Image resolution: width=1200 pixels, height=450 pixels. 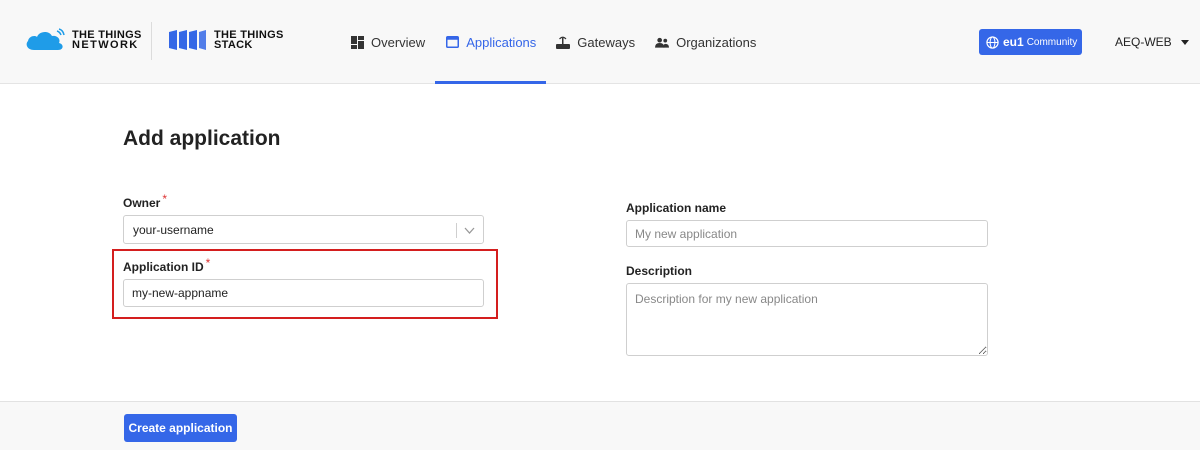 I want to click on cluster-region: eu1, so click(x=1013, y=42).